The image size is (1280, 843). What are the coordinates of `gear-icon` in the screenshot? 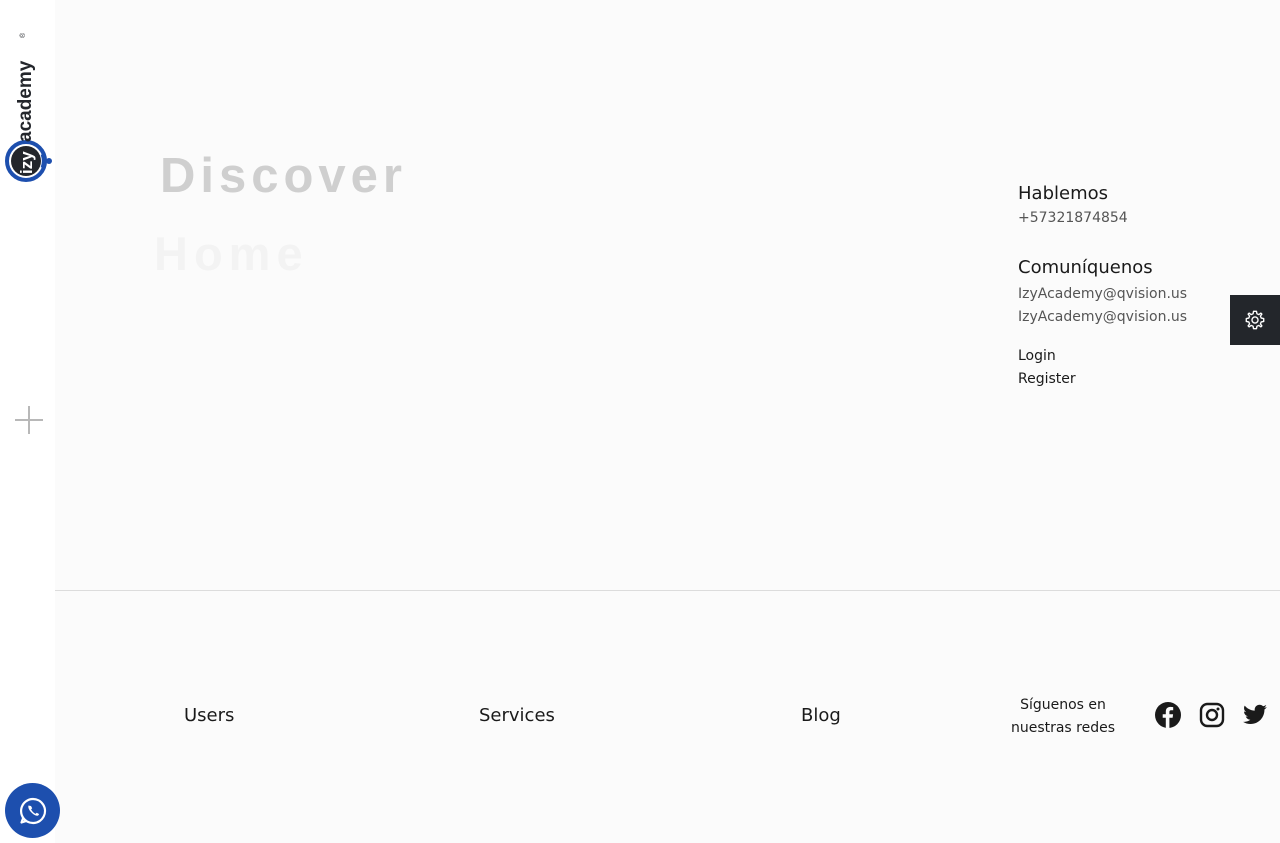 It's located at (1255, 320).